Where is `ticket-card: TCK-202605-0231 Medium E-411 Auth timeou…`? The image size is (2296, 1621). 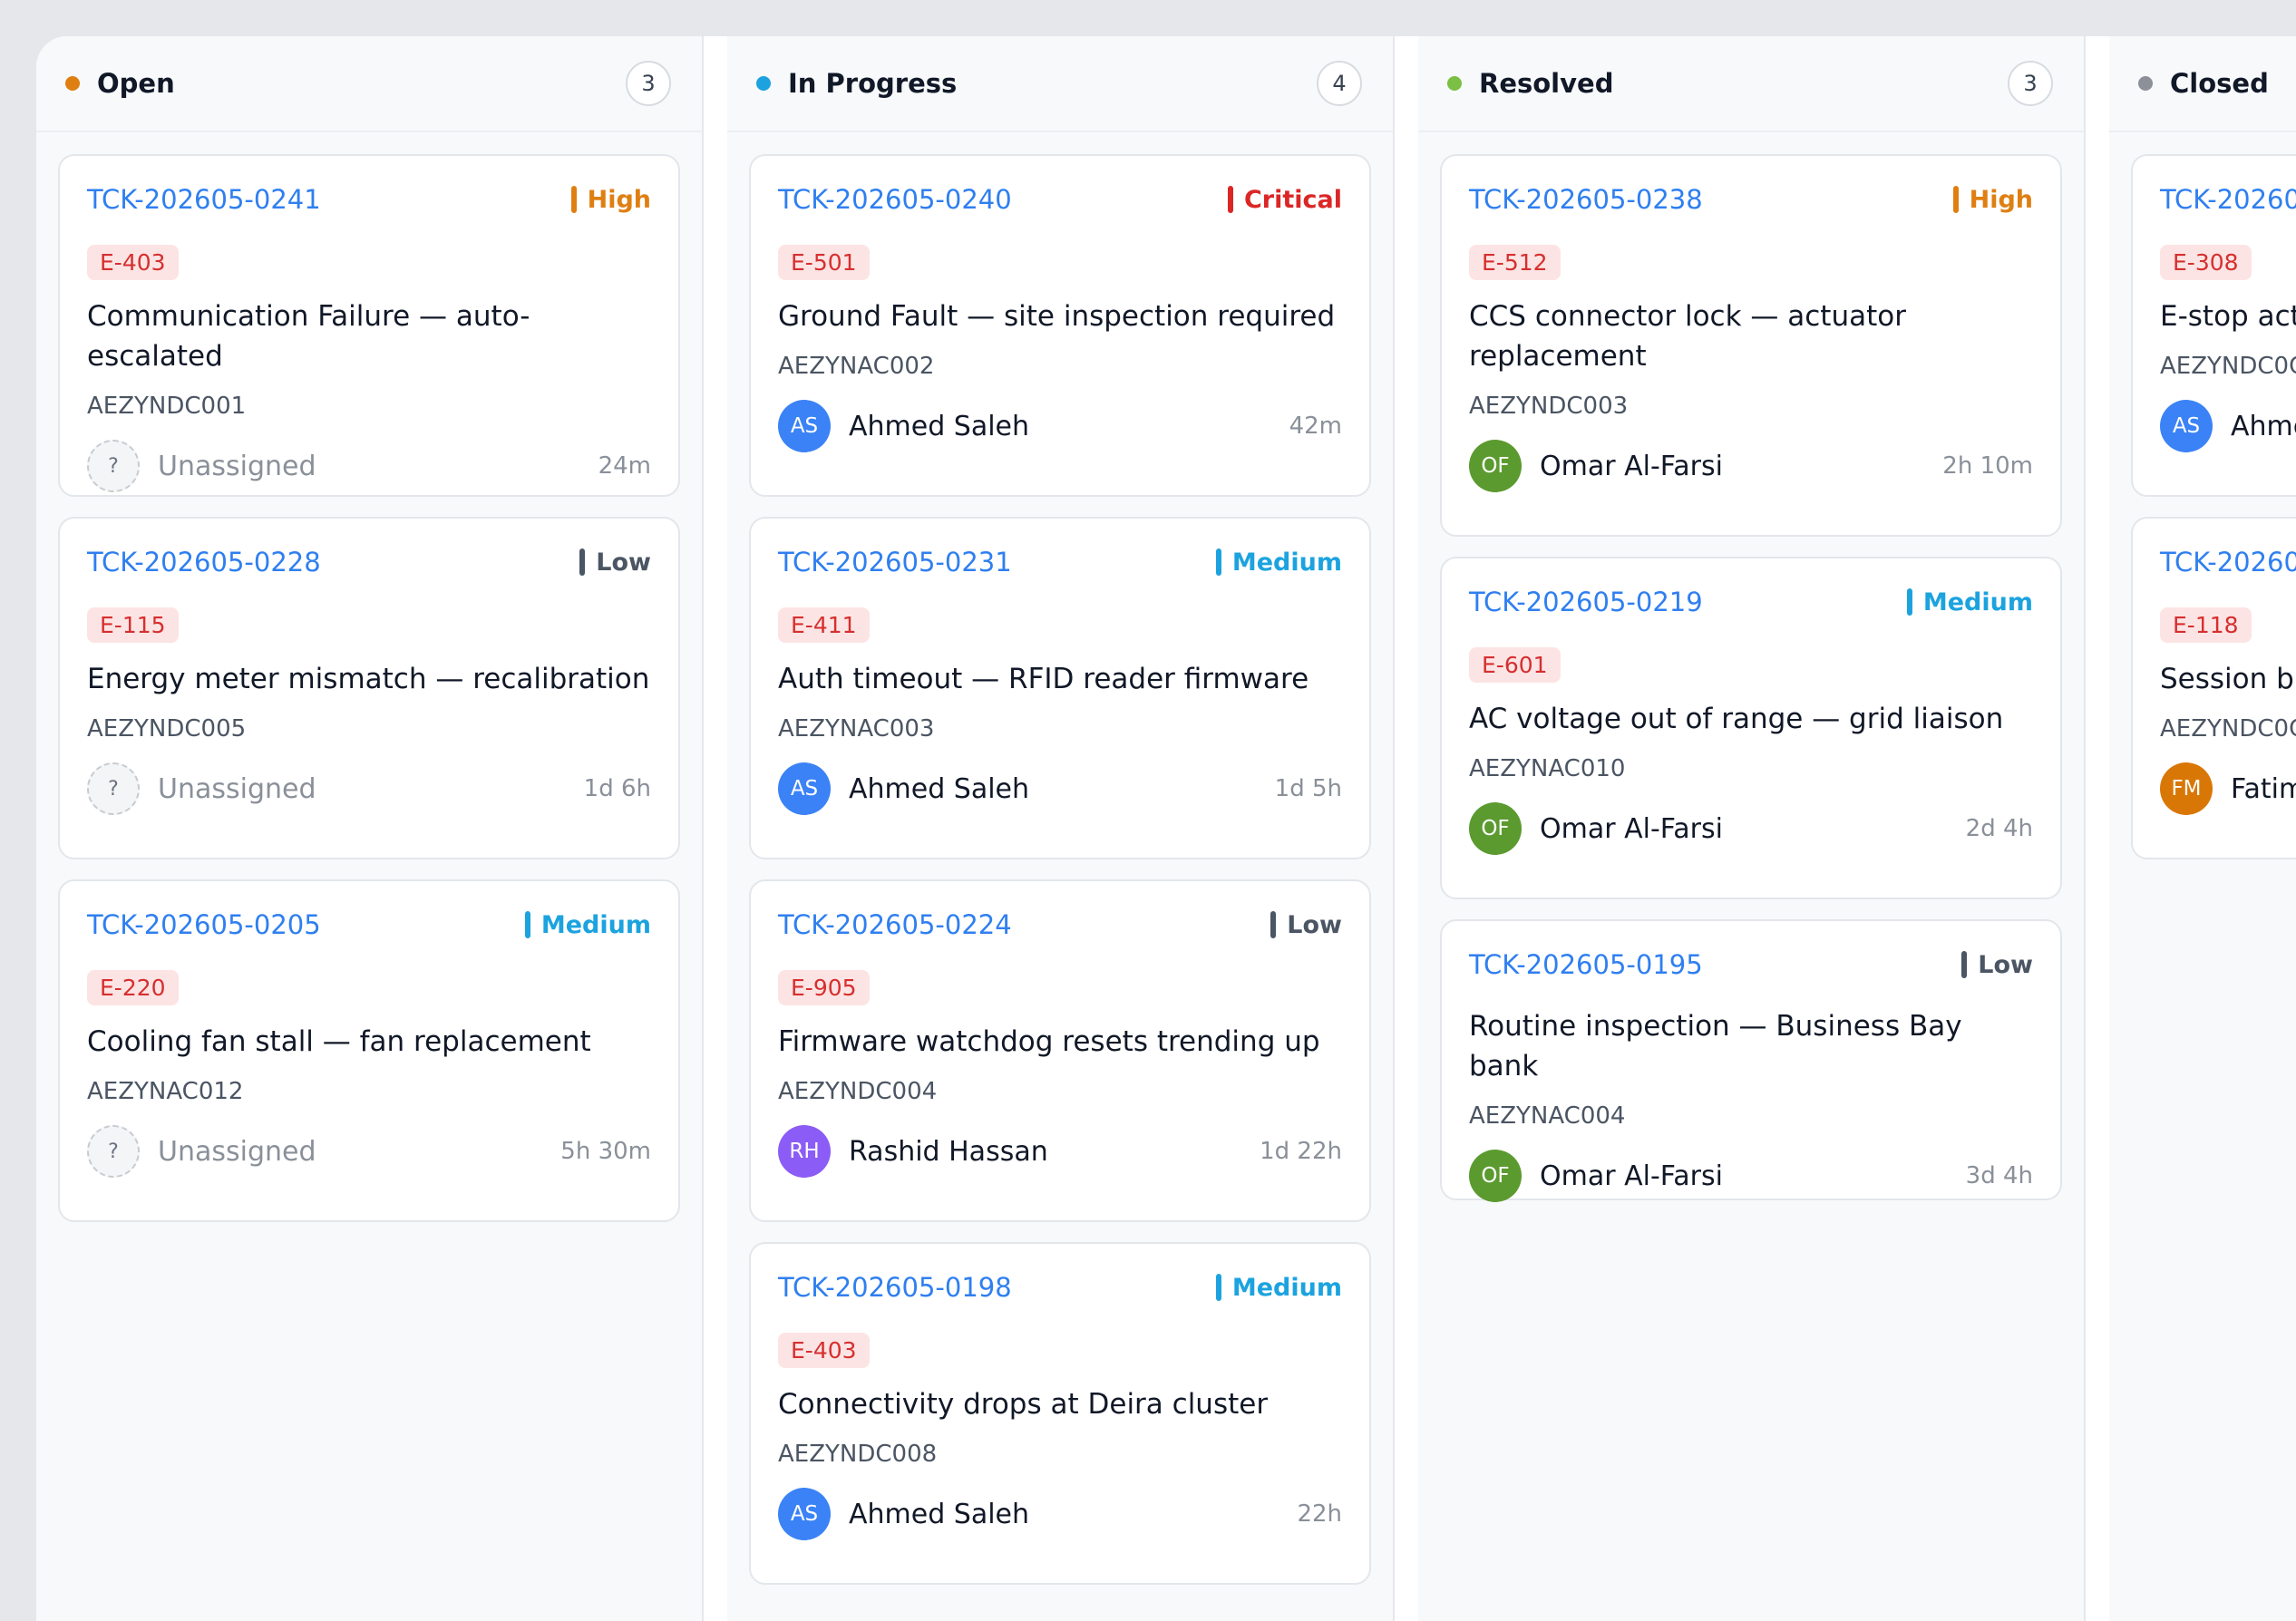 ticket-card: TCK-202605-0231 Medium E-411 Auth timeou… is located at coordinates (1060, 688).